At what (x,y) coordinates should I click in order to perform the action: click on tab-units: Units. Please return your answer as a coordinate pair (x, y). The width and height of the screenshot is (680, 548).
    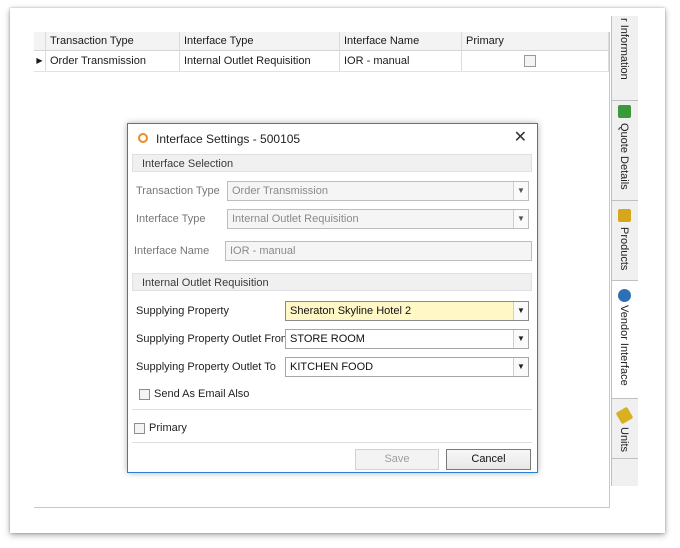
    Looking at the image, I should click on (625, 429).